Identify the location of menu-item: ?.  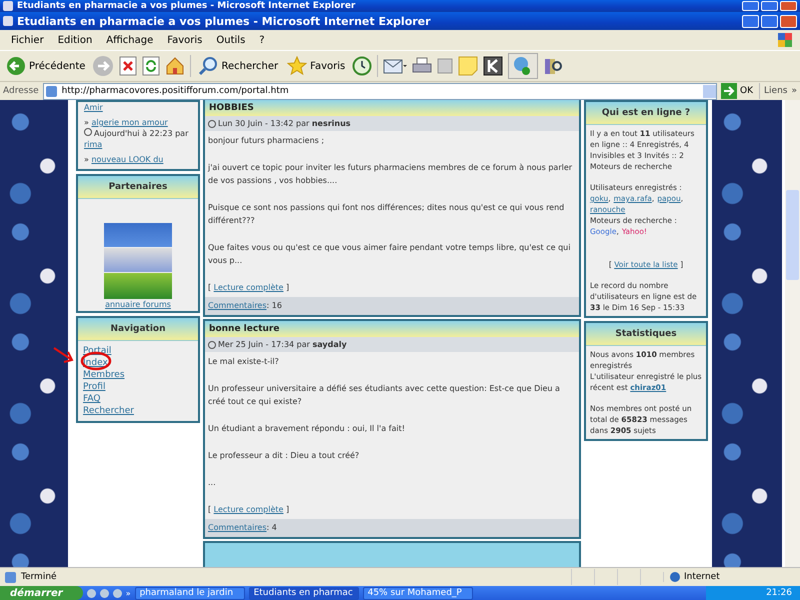
(262, 40).